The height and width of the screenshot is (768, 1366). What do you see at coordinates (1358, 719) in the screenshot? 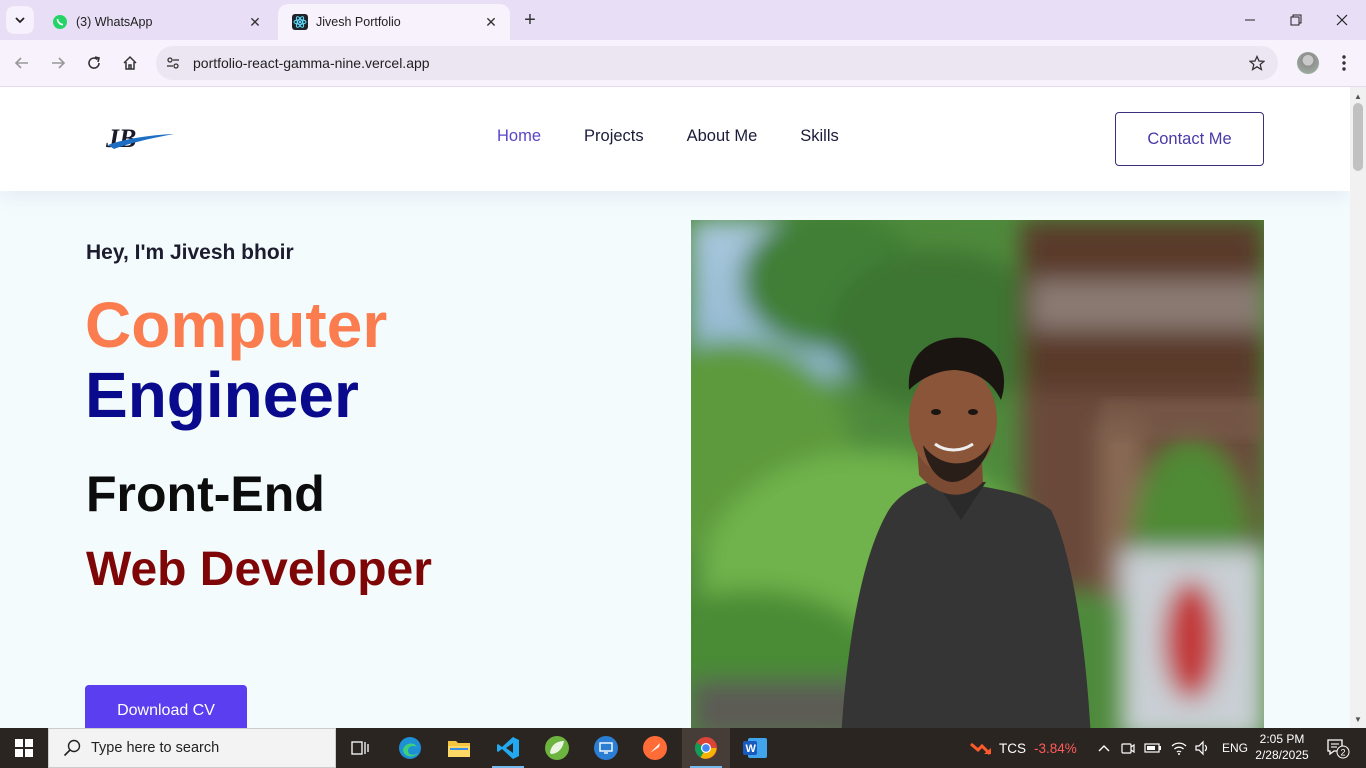
I see `scroll-down-arrow-icon: ▼` at bounding box center [1358, 719].